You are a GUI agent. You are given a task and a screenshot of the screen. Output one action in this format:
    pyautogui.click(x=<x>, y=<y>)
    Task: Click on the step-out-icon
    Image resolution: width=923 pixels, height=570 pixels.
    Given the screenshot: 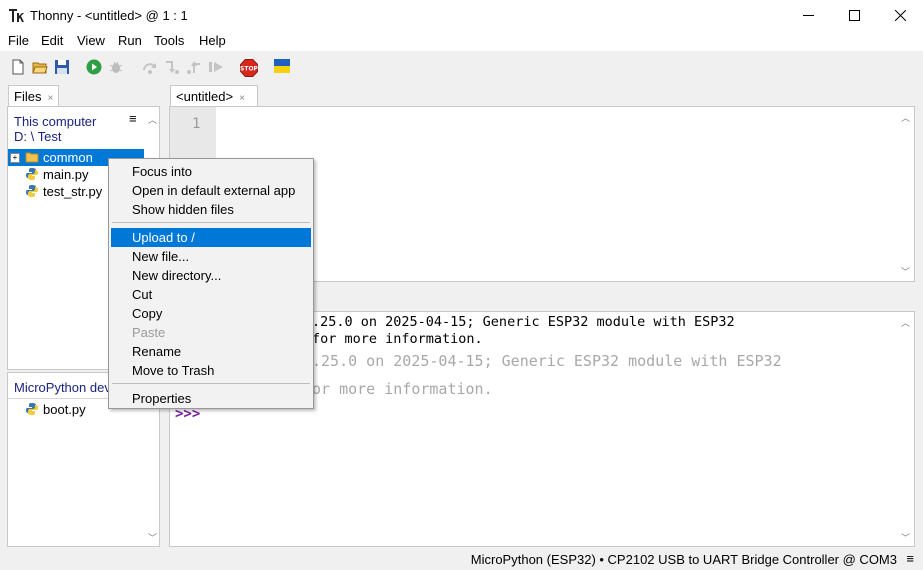 What is the action you would take?
    pyautogui.click(x=194, y=67)
    